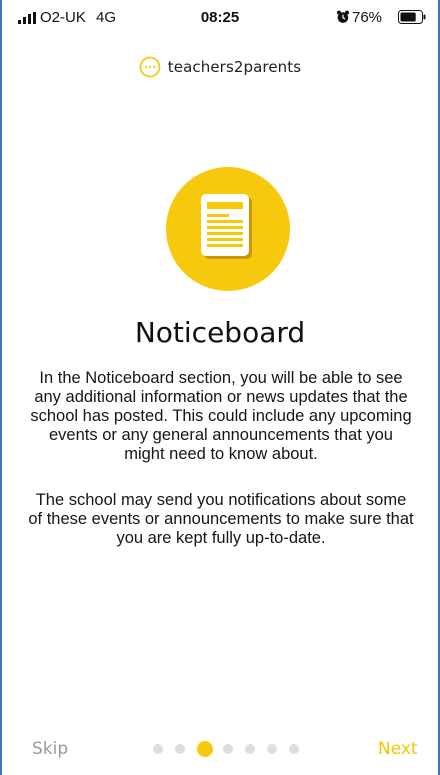 This screenshot has height=775, width=440. I want to click on page-dot-active, so click(205, 749).